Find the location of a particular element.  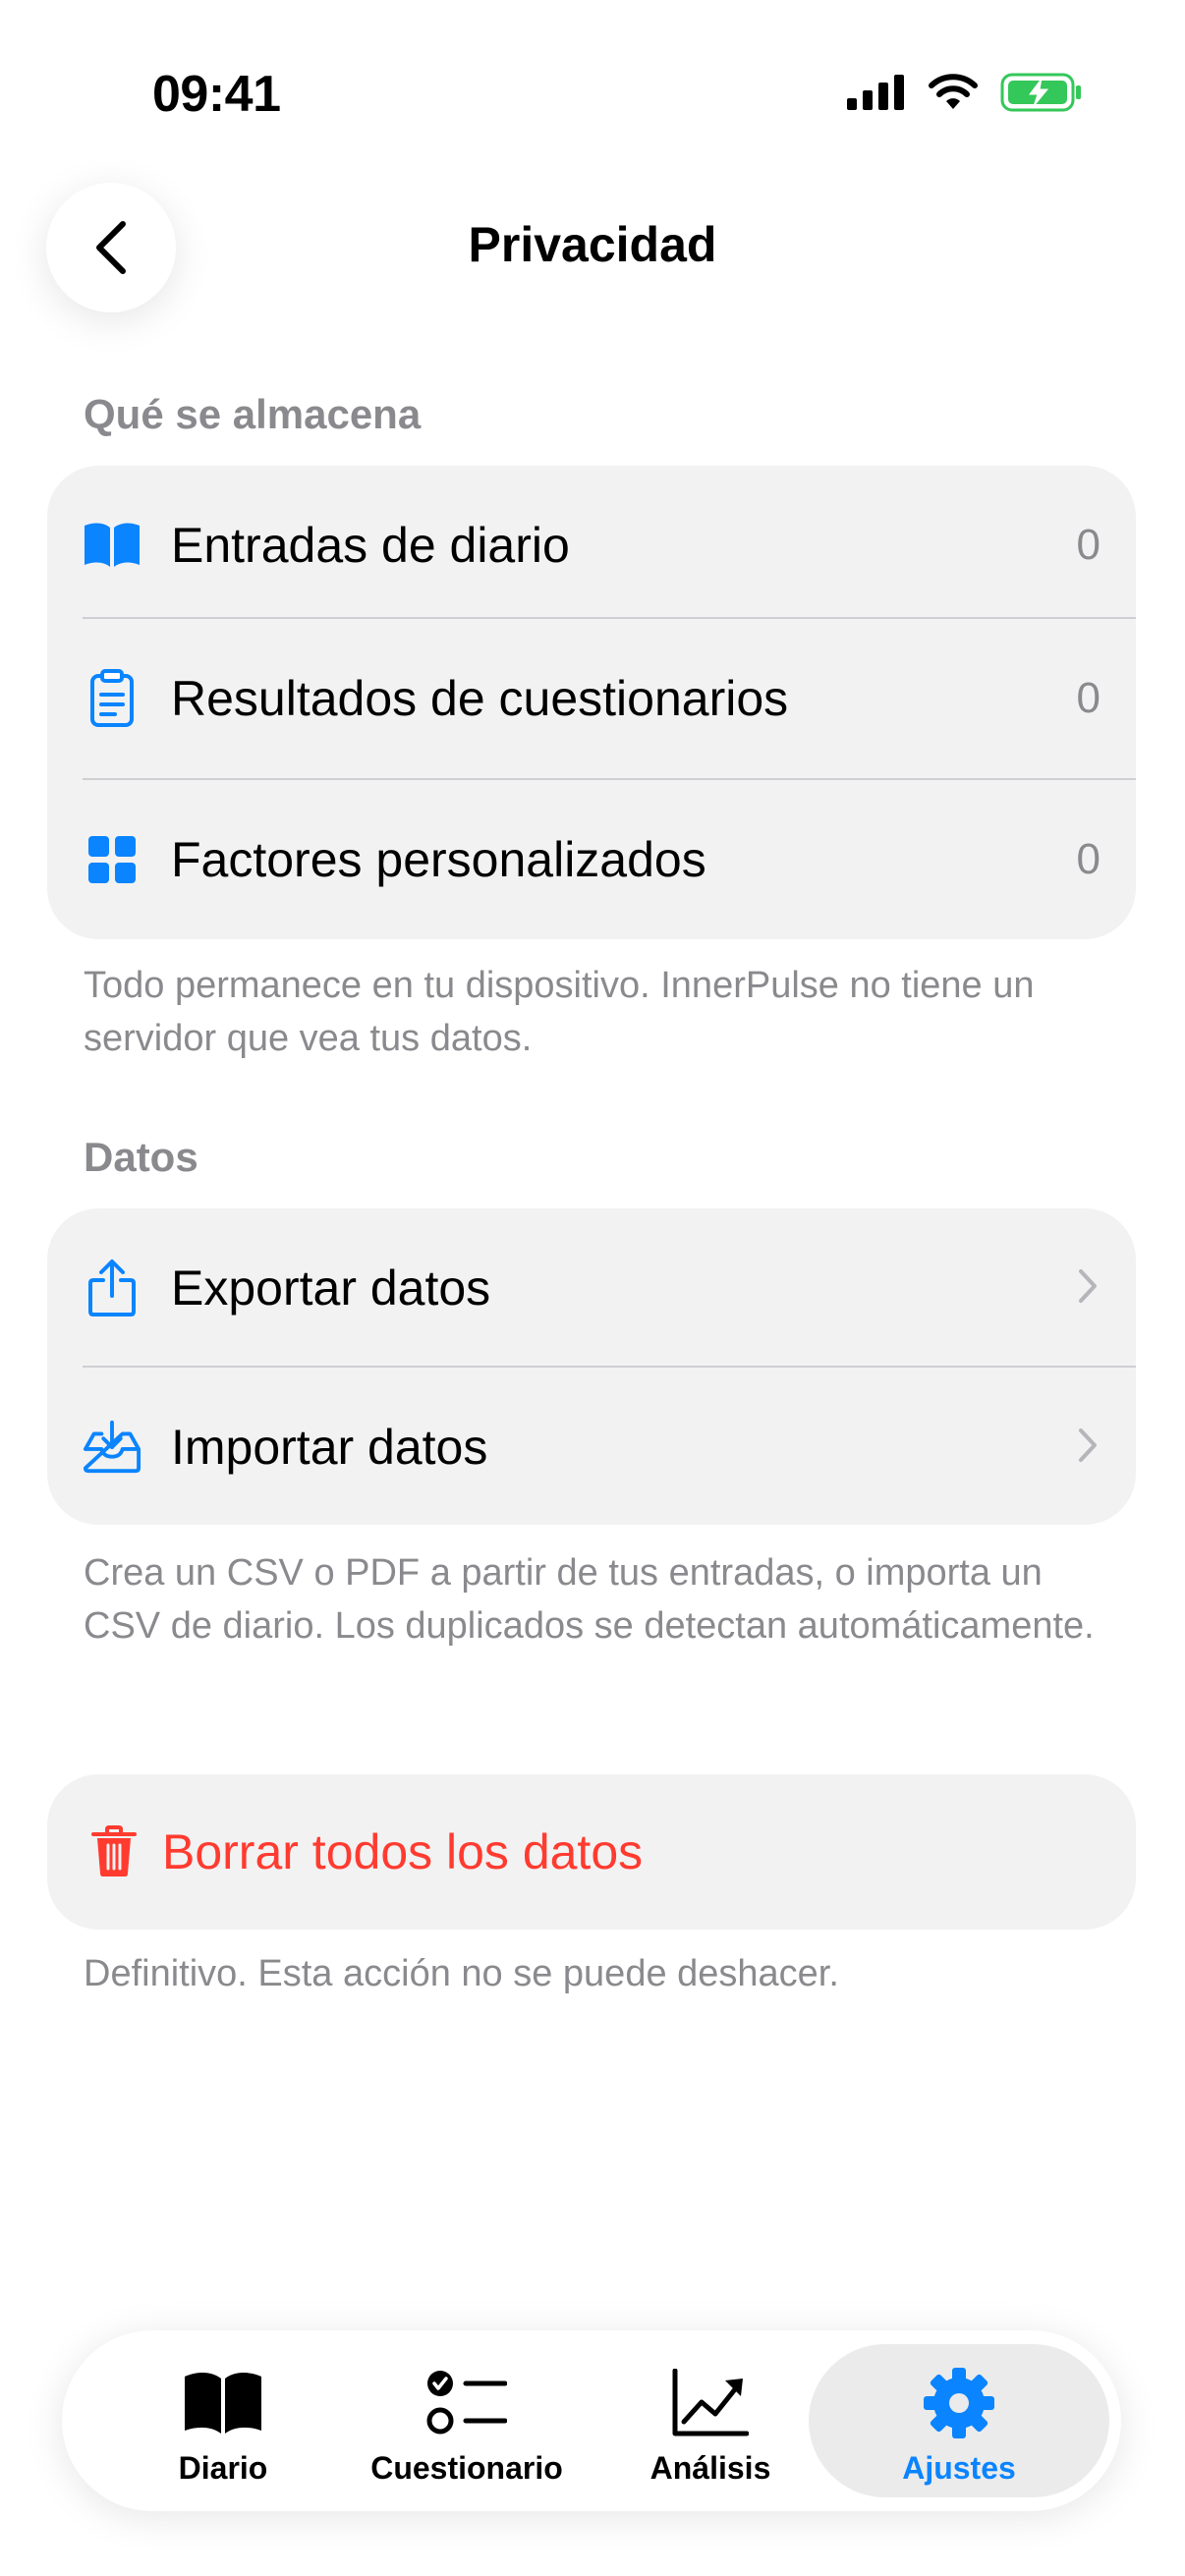

data-actions-card: Exportar datos Importar datos is located at coordinates (592, 1366).